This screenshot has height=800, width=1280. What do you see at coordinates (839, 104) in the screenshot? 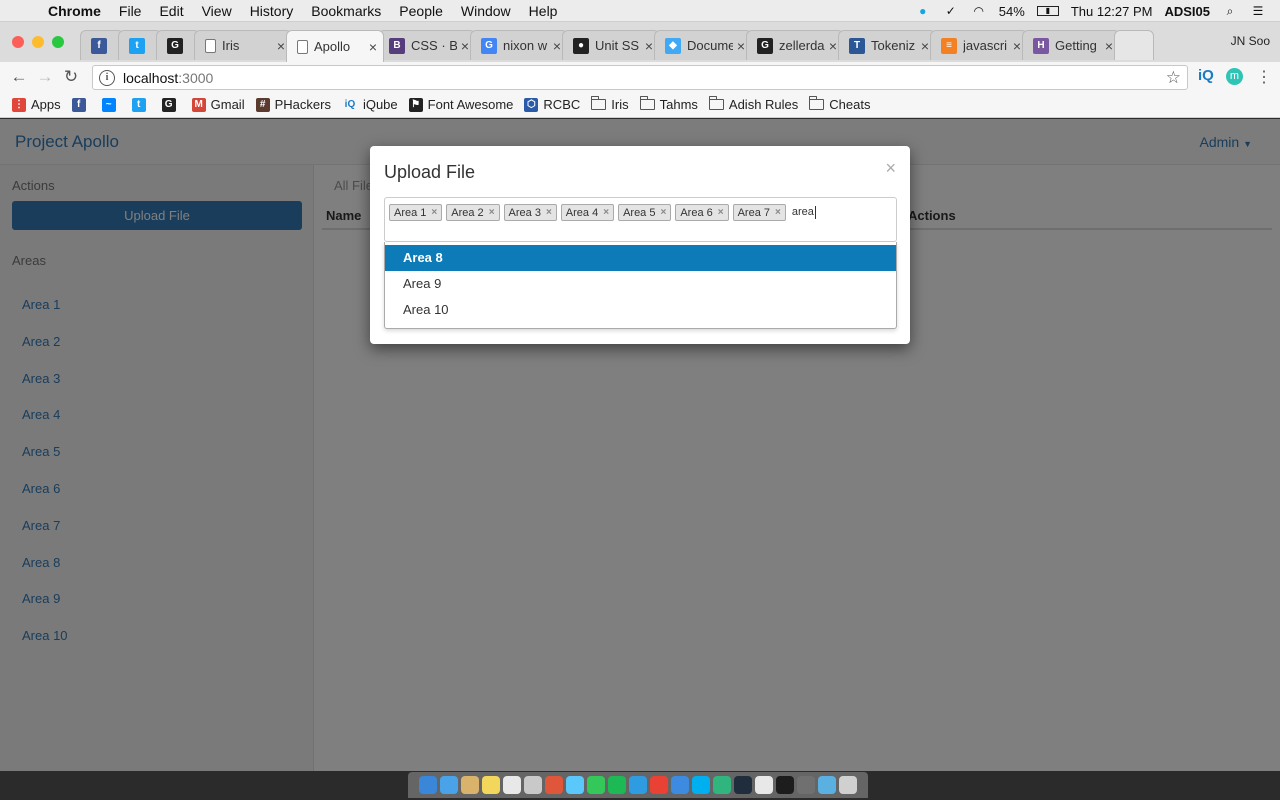
I see `bookmark-item: Cheats` at bounding box center [839, 104].